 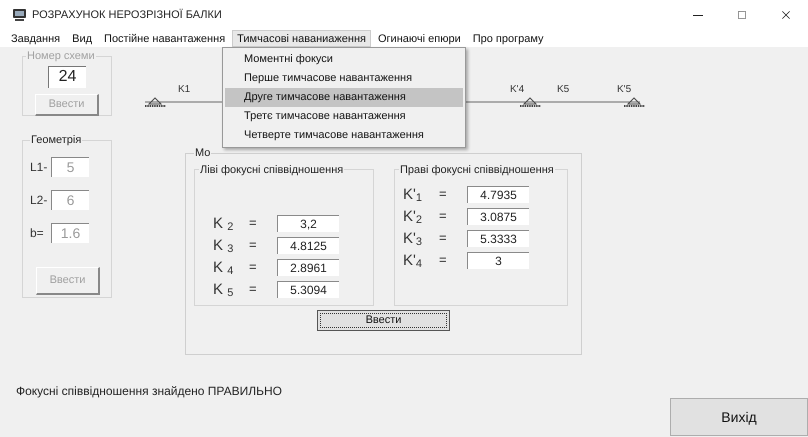 I want to click on value-field: 5.3333, so click(x=498, y=238).